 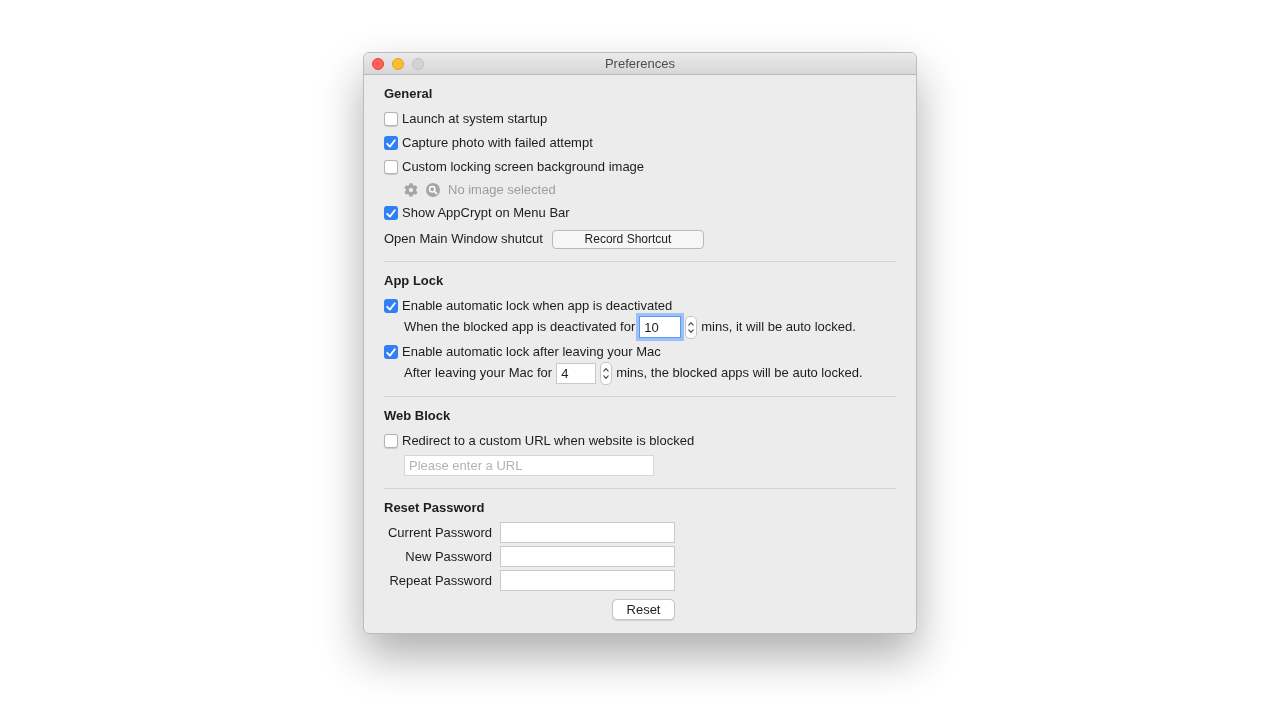 I want to click on url-input-field: Please enter a URL, so click(x=529, y=465).